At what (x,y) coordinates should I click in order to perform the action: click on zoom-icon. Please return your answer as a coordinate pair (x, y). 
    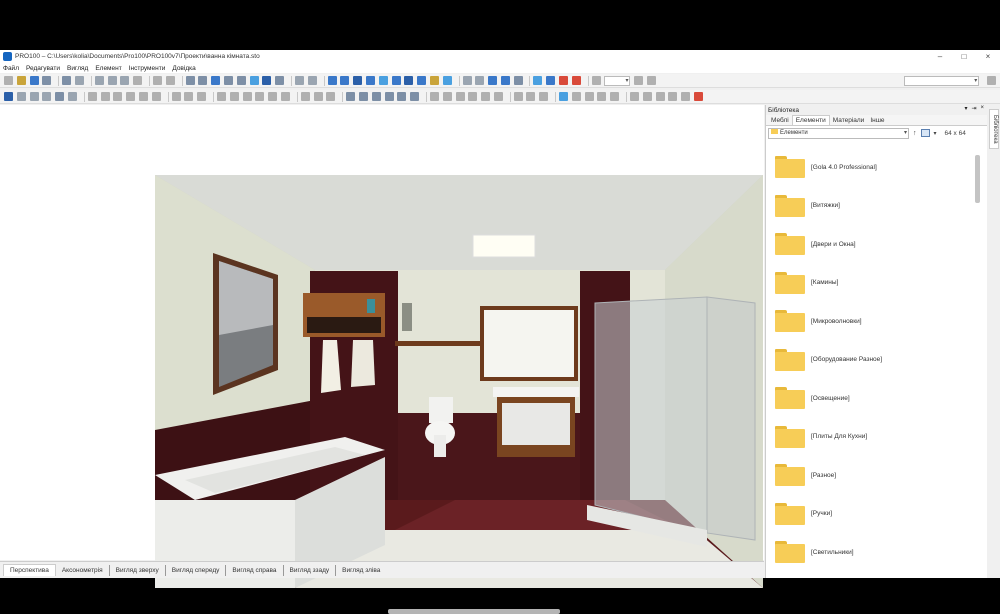
    Looking at the image, I should click on (596, 80).